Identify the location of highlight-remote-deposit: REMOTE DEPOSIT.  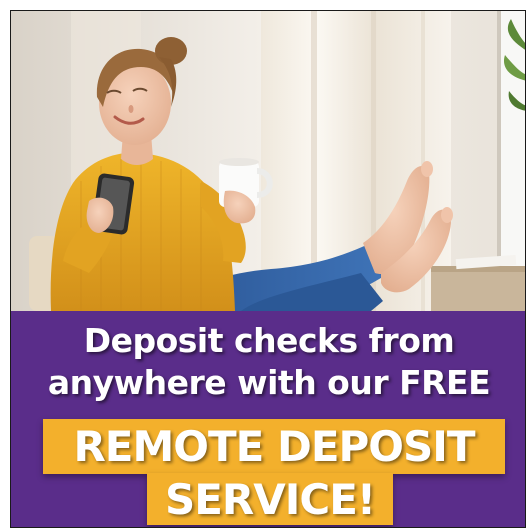
(274, 446).